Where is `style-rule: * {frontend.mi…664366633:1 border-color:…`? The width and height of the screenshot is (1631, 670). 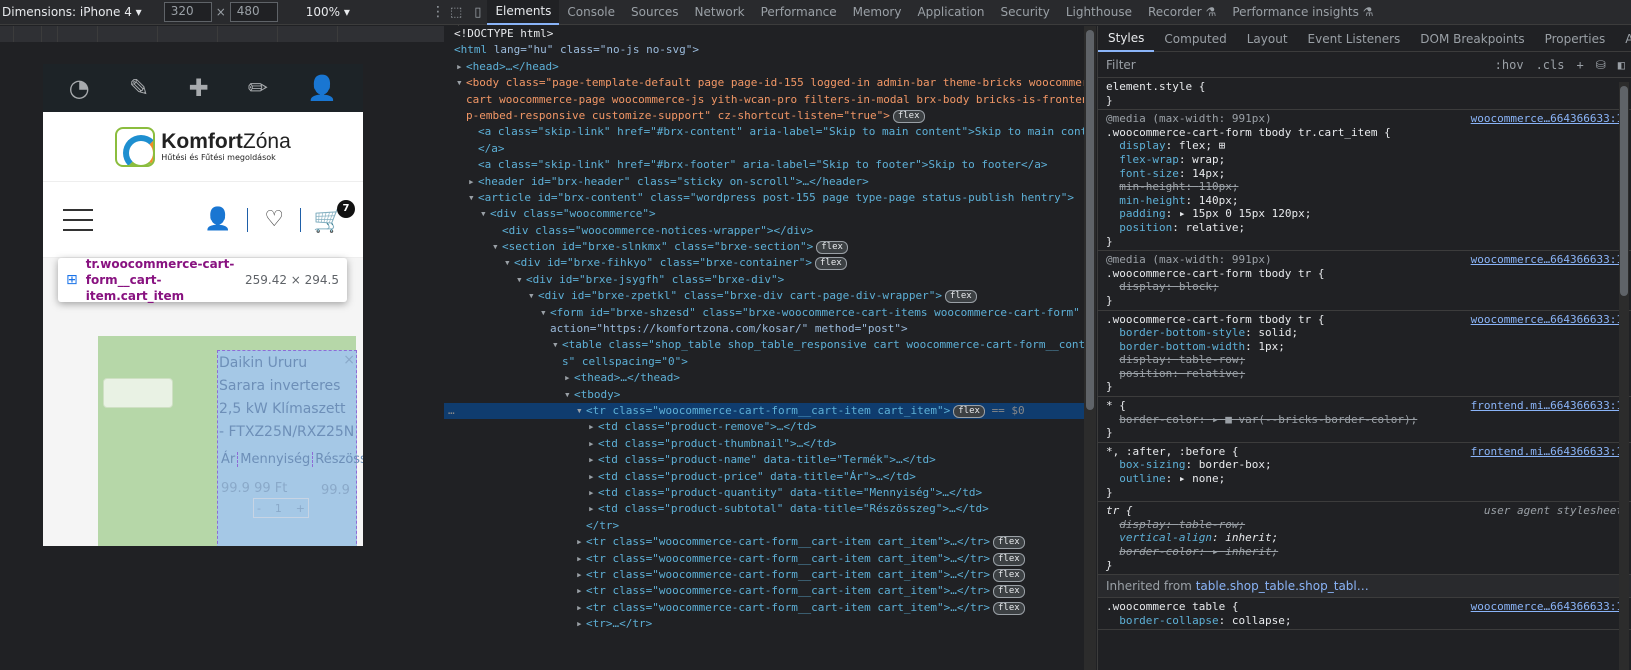
style-rule: * {frontend.mi…664366633:1 border-color:… is located at coordinates (1364, 420).